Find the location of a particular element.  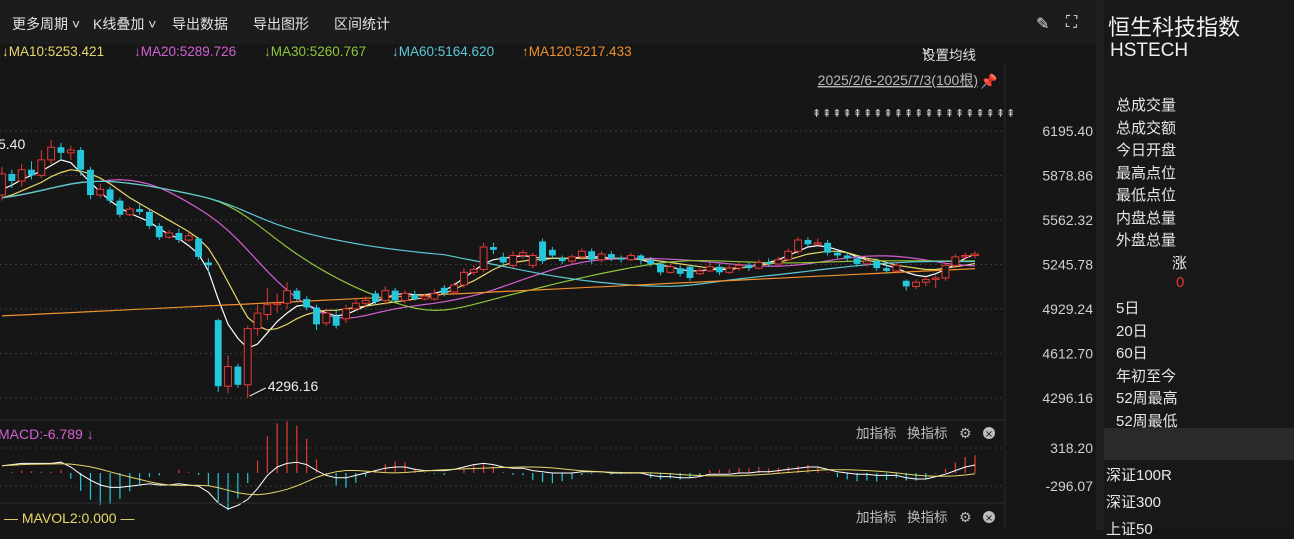

macd-dif-line is located at coordinates (488, 485).